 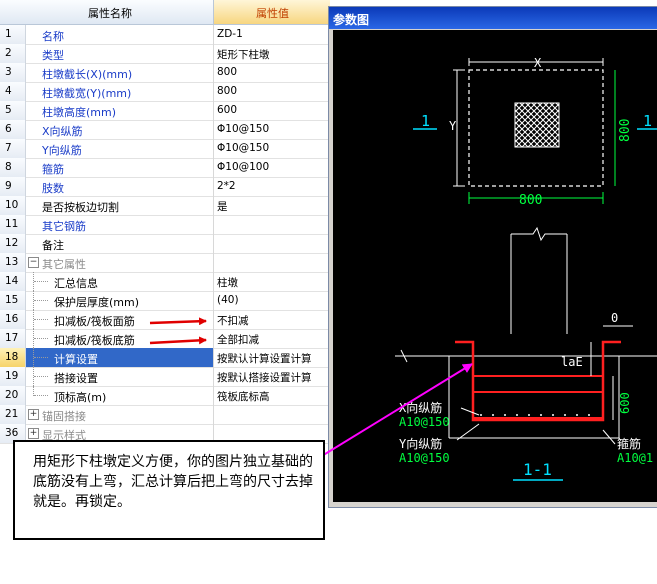 I want to click on row-number-cell: 15, so click(x=13, y=300).